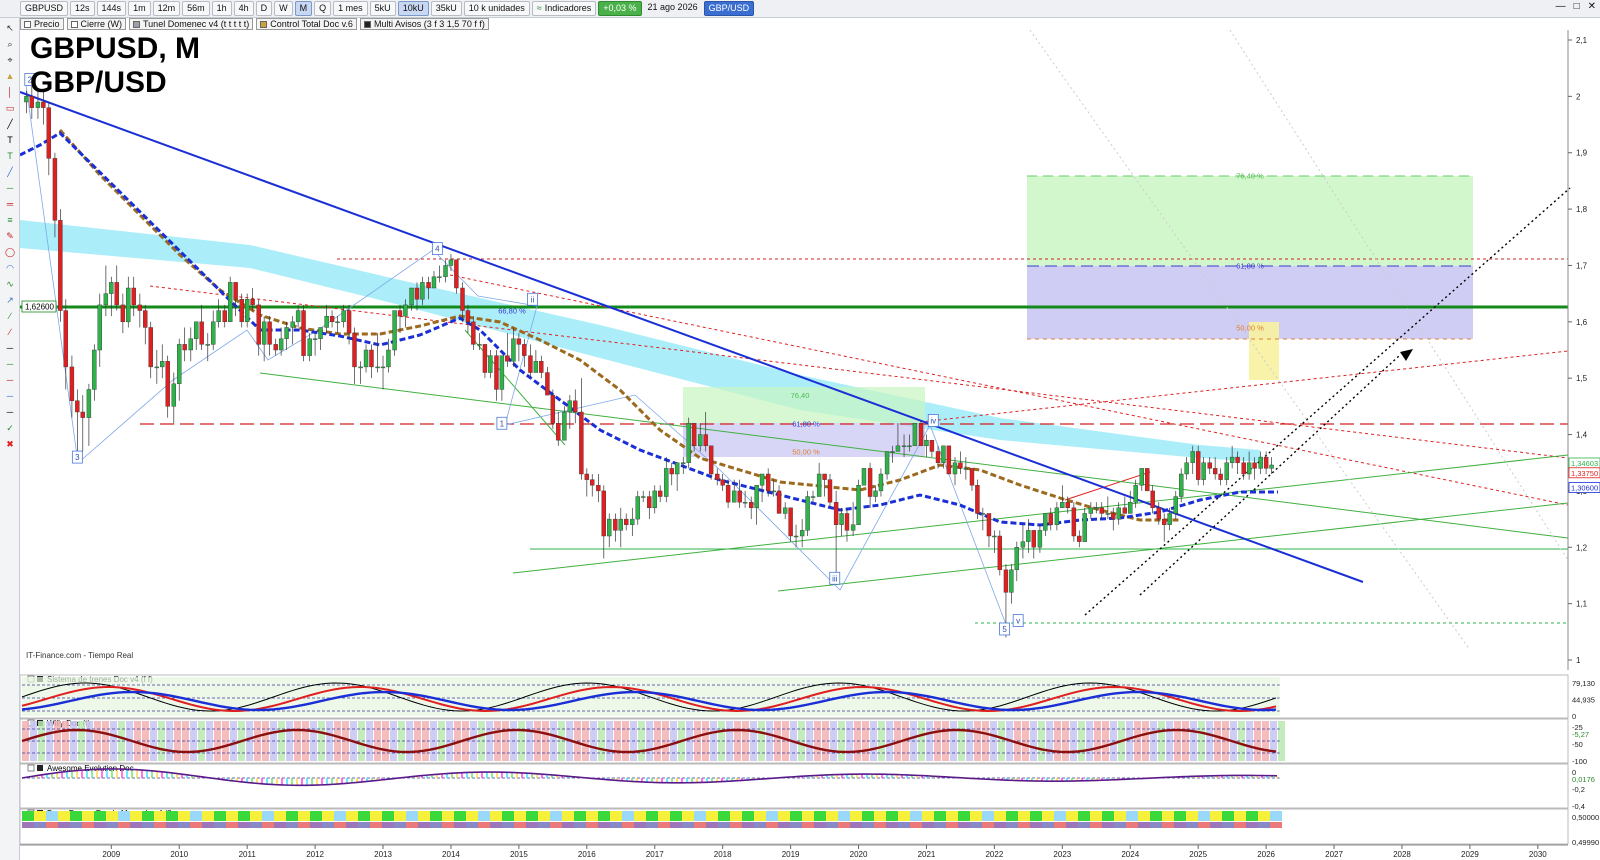 The height and width of the screenshot is (860, 1600). Describe the element at coordinates (10, 316) in the screenshot. I see `pen-tool-icon: ∕` at that location.